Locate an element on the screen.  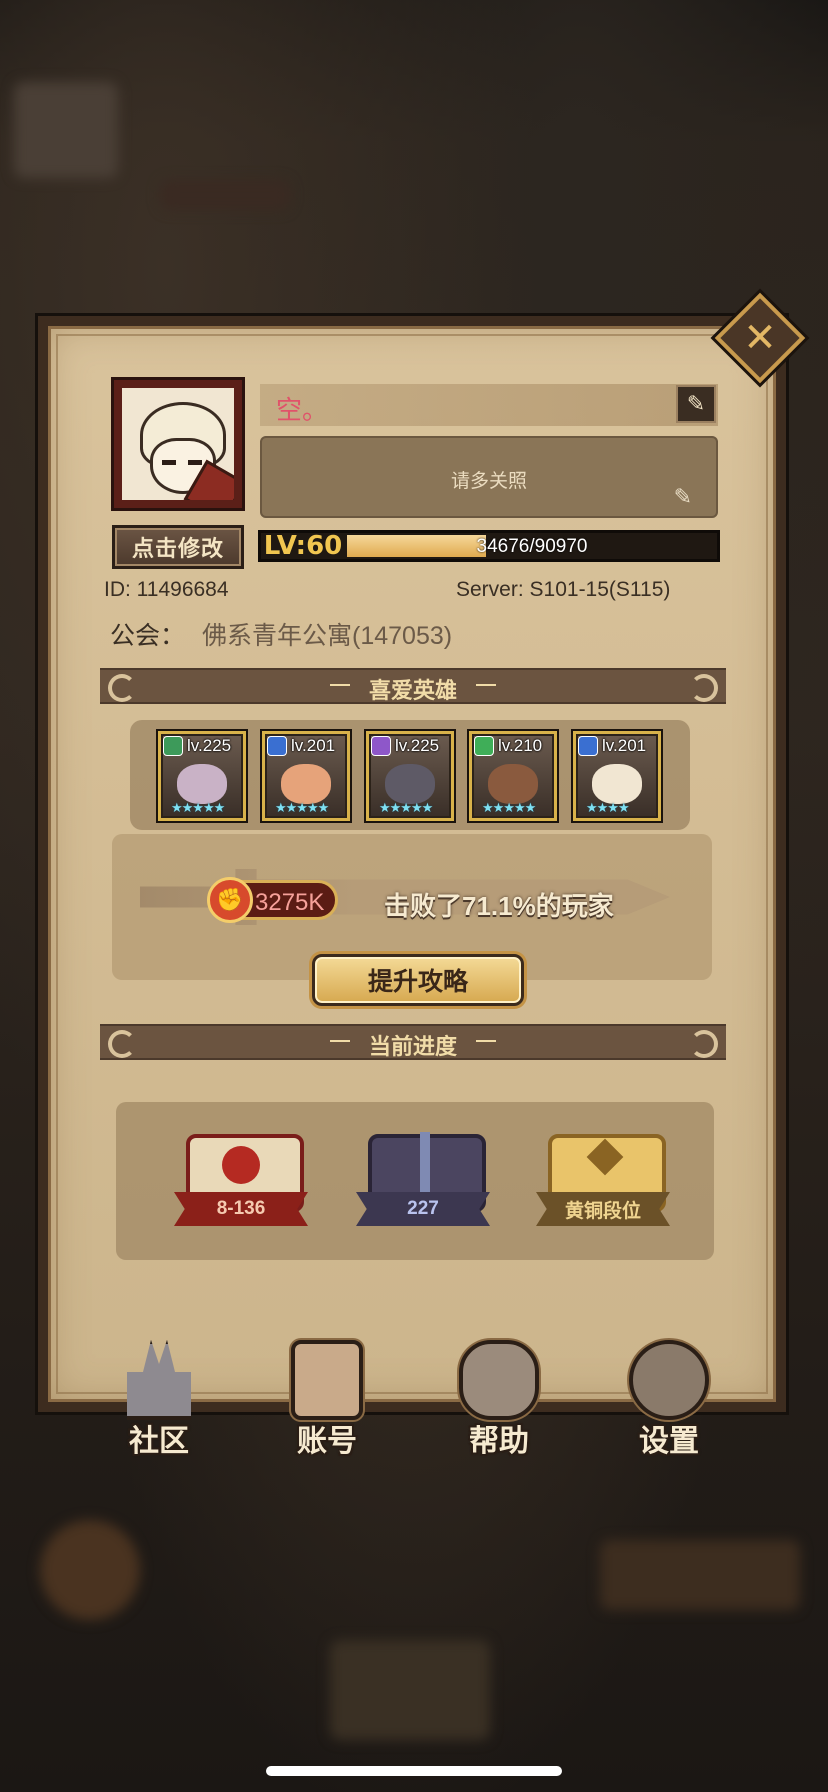
hero-stars: ★★★★ is located at coordinates (608, 807).